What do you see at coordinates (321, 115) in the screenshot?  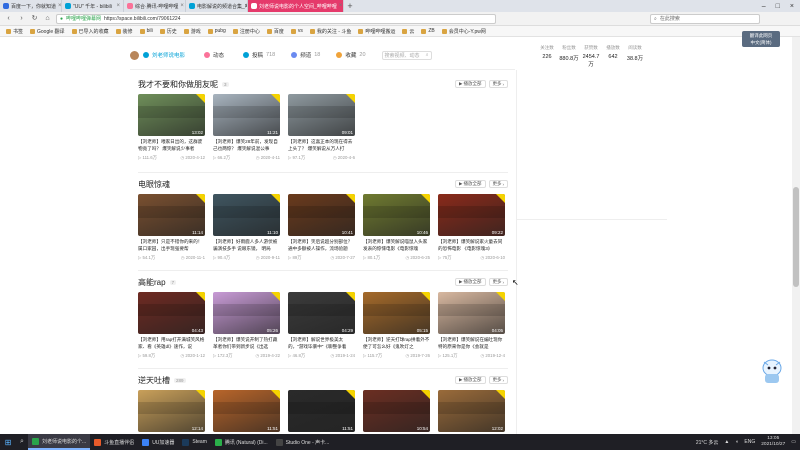 I see `video-thumbnail: 09:01` at bounding box center [321, 115].